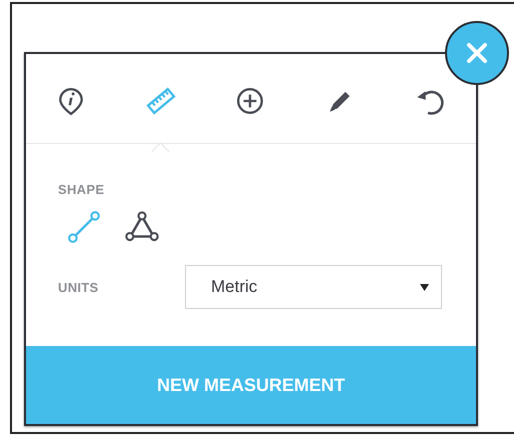 The image size is (514, 438). Describe the element at coordinates (79, 287) in the screenshot. I see `units-label: UNITS` at that location.